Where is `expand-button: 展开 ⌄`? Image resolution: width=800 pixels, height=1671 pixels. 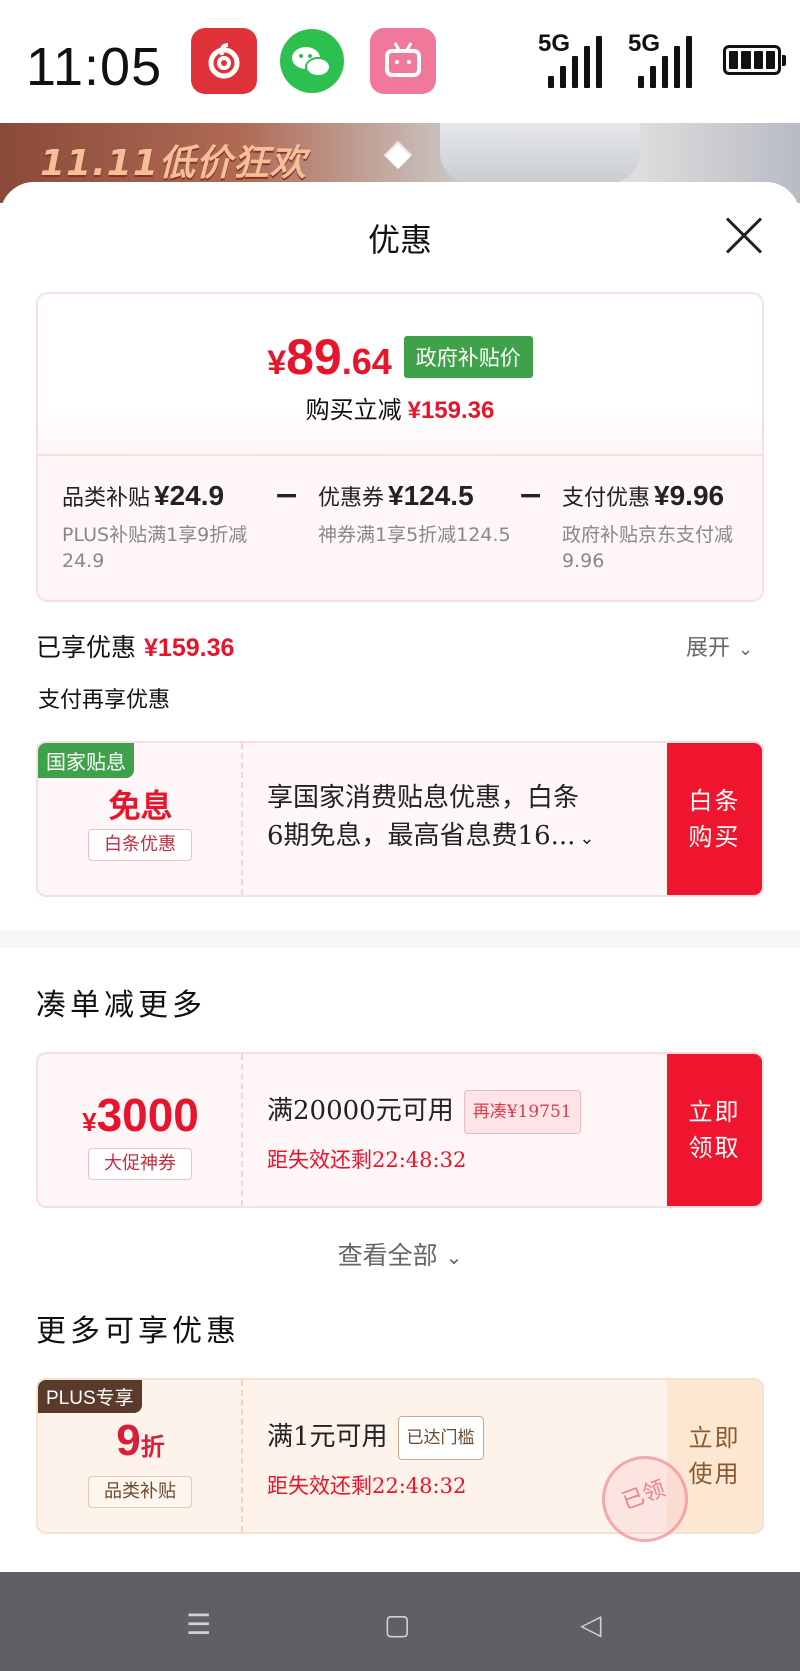
expand-button: 展开 ⌄ is located at coordinates (719, 646).